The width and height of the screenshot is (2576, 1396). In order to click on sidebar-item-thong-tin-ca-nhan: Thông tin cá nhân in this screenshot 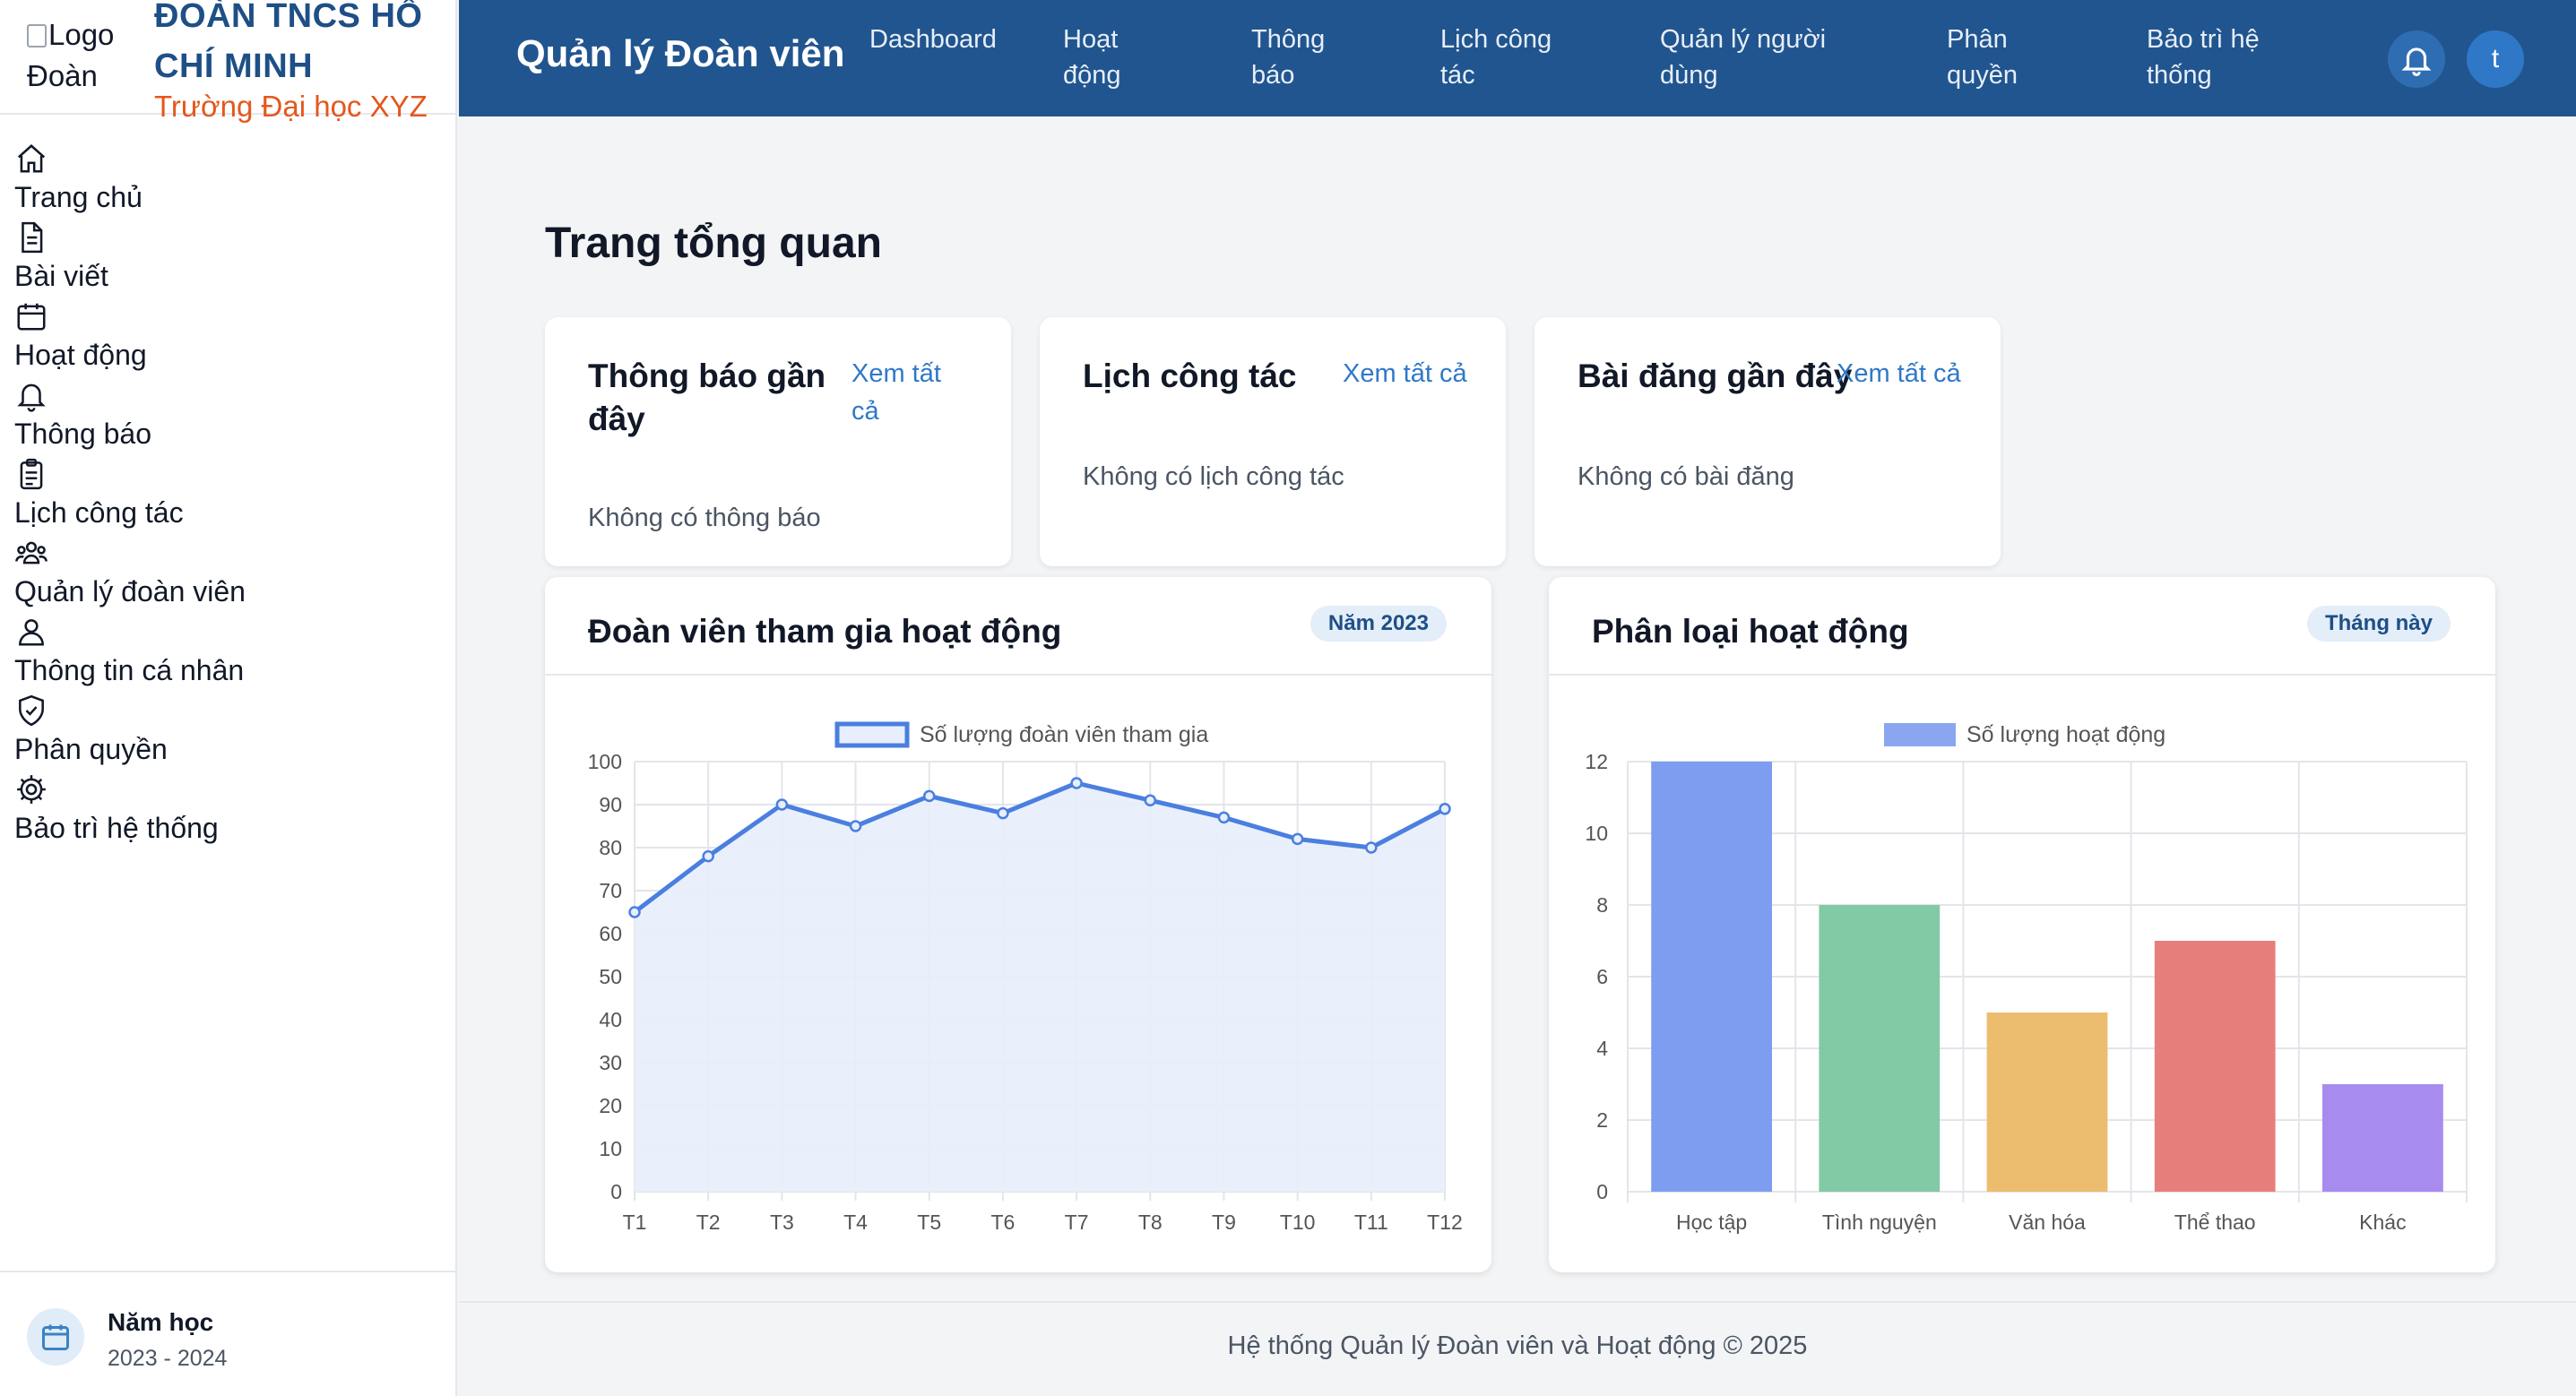, I will do `click(229, 654)`.